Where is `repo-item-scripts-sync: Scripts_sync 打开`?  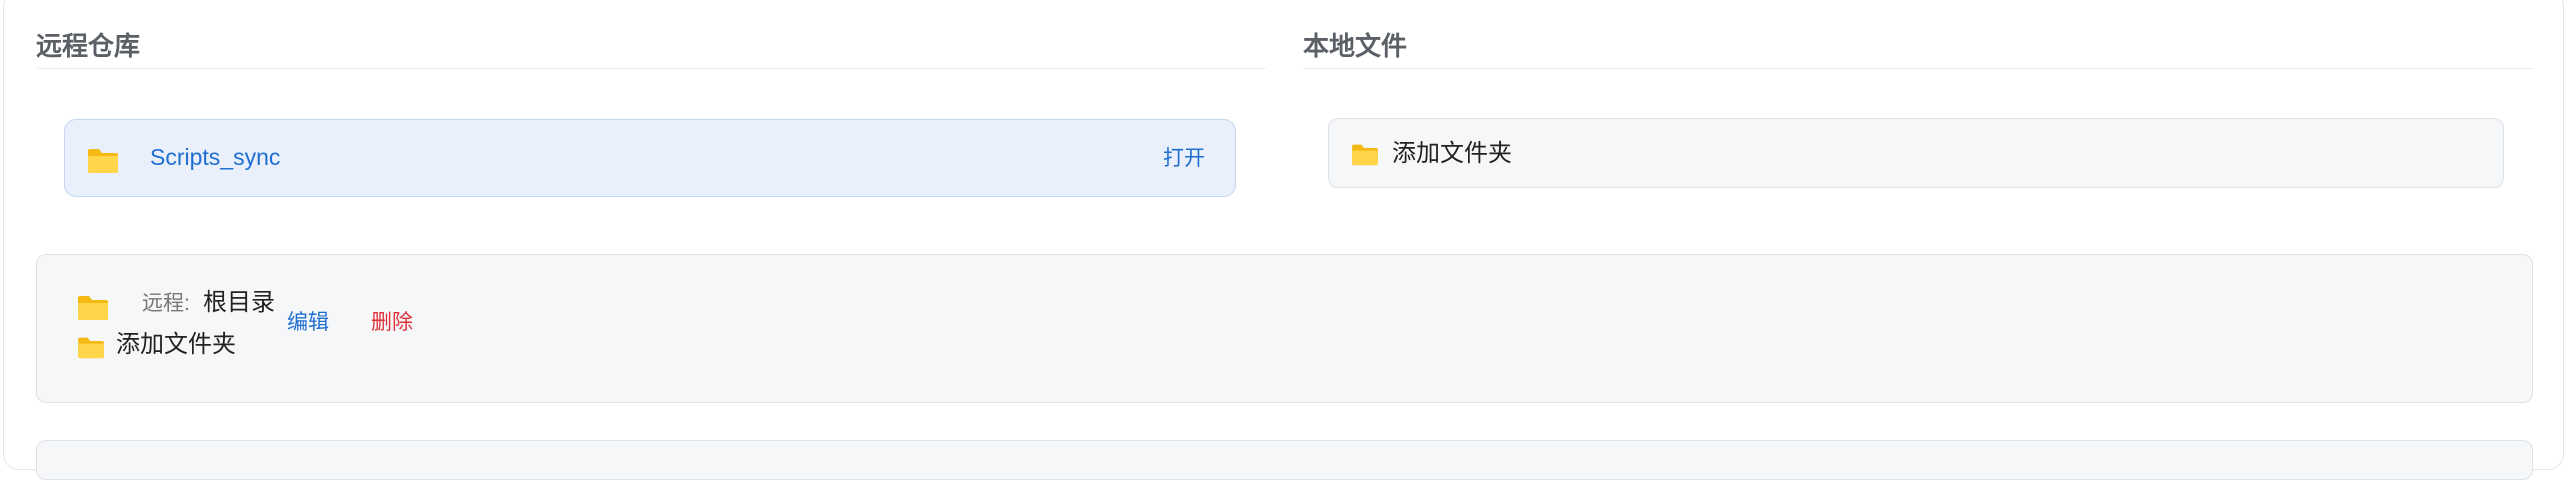
repo-item-scripts-sync: Scripts_sync 打开 is located at coordinates (650, 158).